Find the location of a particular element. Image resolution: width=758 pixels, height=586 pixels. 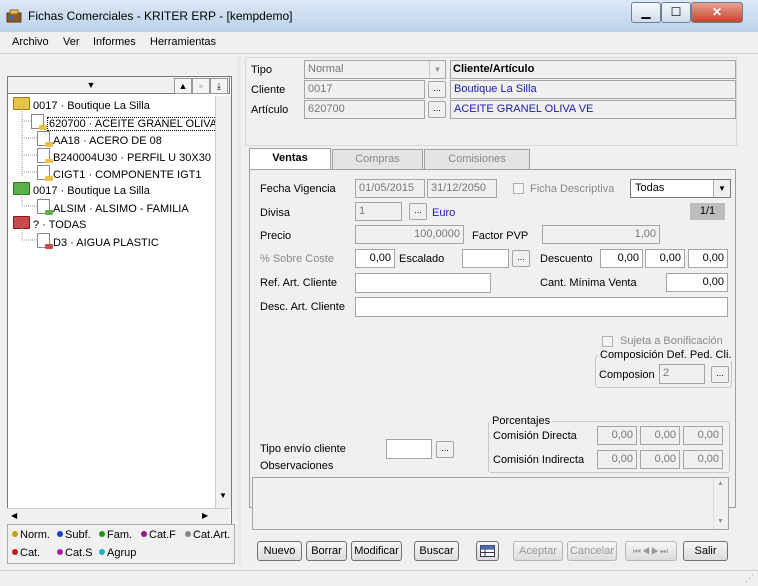

descuento-field-3: 0,00 is located at coordinates (708, 258).